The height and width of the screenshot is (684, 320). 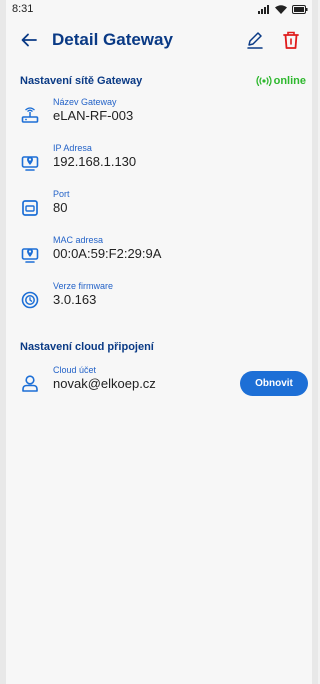 I want to click on field-ip-address: IP Adresa 192.168.1.130, so click(x=159, y=165).